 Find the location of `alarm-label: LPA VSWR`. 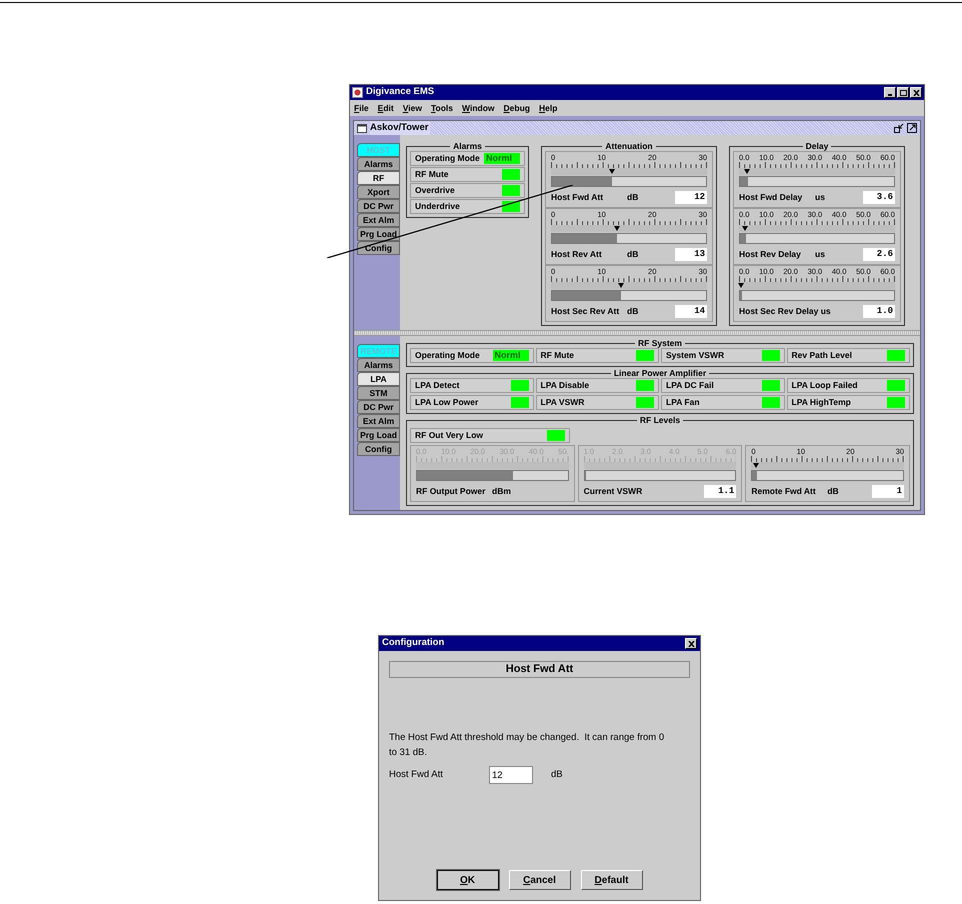

alarm-label: LPA VSWR is located at coordinates (562, 402).